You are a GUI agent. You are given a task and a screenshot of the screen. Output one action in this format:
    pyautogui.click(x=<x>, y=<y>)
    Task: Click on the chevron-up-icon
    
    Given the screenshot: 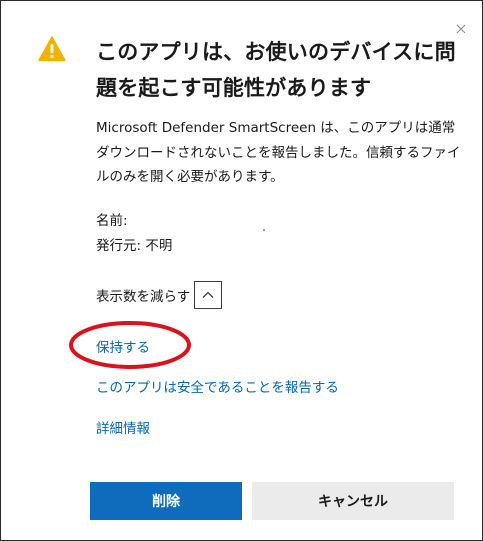 What is the action you would take?
    pyautogui.click(x=208, y=294)
    